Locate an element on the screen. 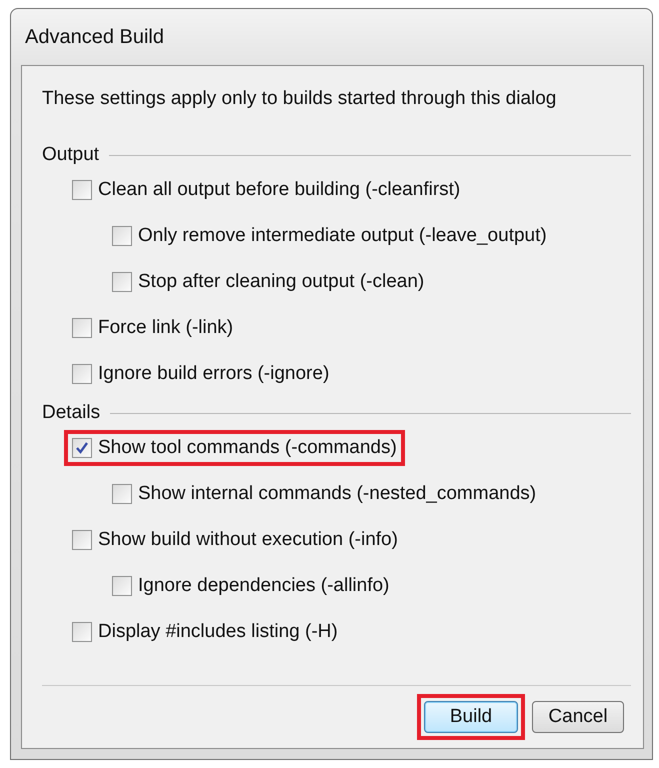  option-label: Show build without execution (-info) is located at coordinates (248, 540).